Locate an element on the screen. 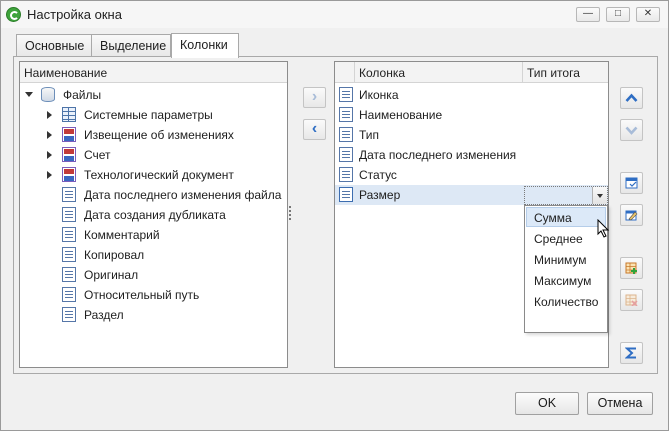 The width and height of the screenshot is (669, 431). dropdown-option-min: Минимум is located at coordinates (566, 259).